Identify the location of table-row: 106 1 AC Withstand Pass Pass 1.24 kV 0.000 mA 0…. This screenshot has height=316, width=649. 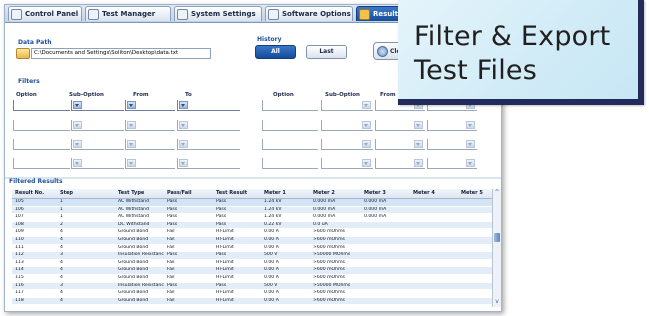
(252, 210).